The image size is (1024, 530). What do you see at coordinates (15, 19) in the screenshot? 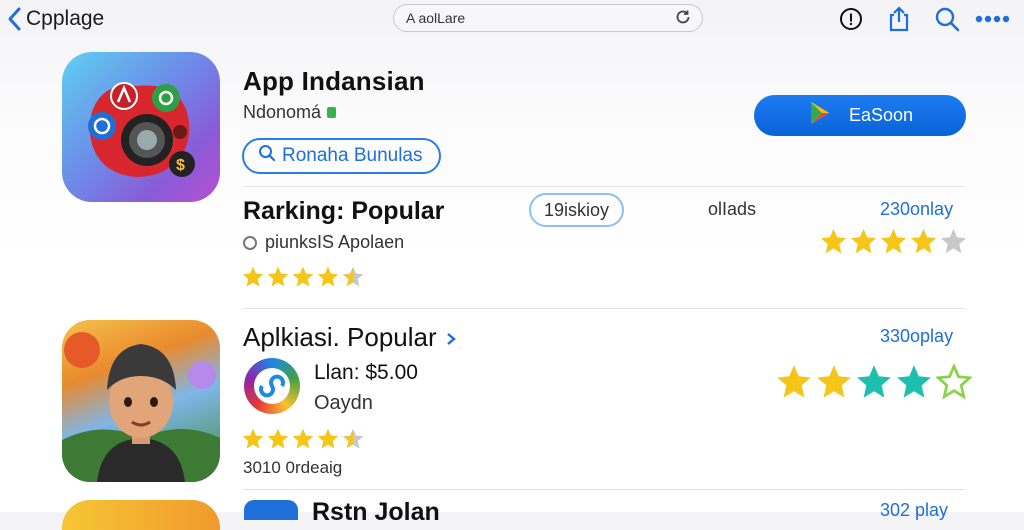
I see `chevron-left-icon` at bounding box center [15, 19].